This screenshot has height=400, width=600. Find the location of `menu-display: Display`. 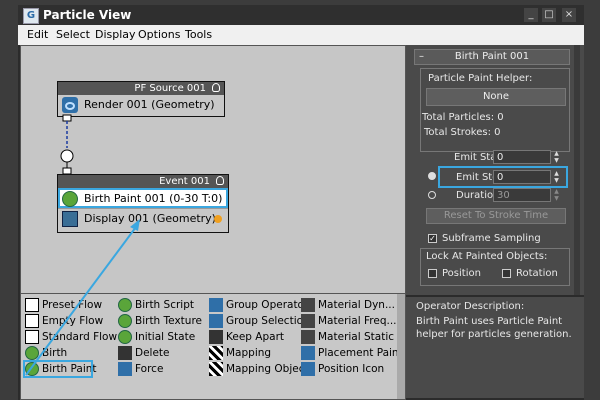

menu-display: Display is located at coordinates (115, 35).